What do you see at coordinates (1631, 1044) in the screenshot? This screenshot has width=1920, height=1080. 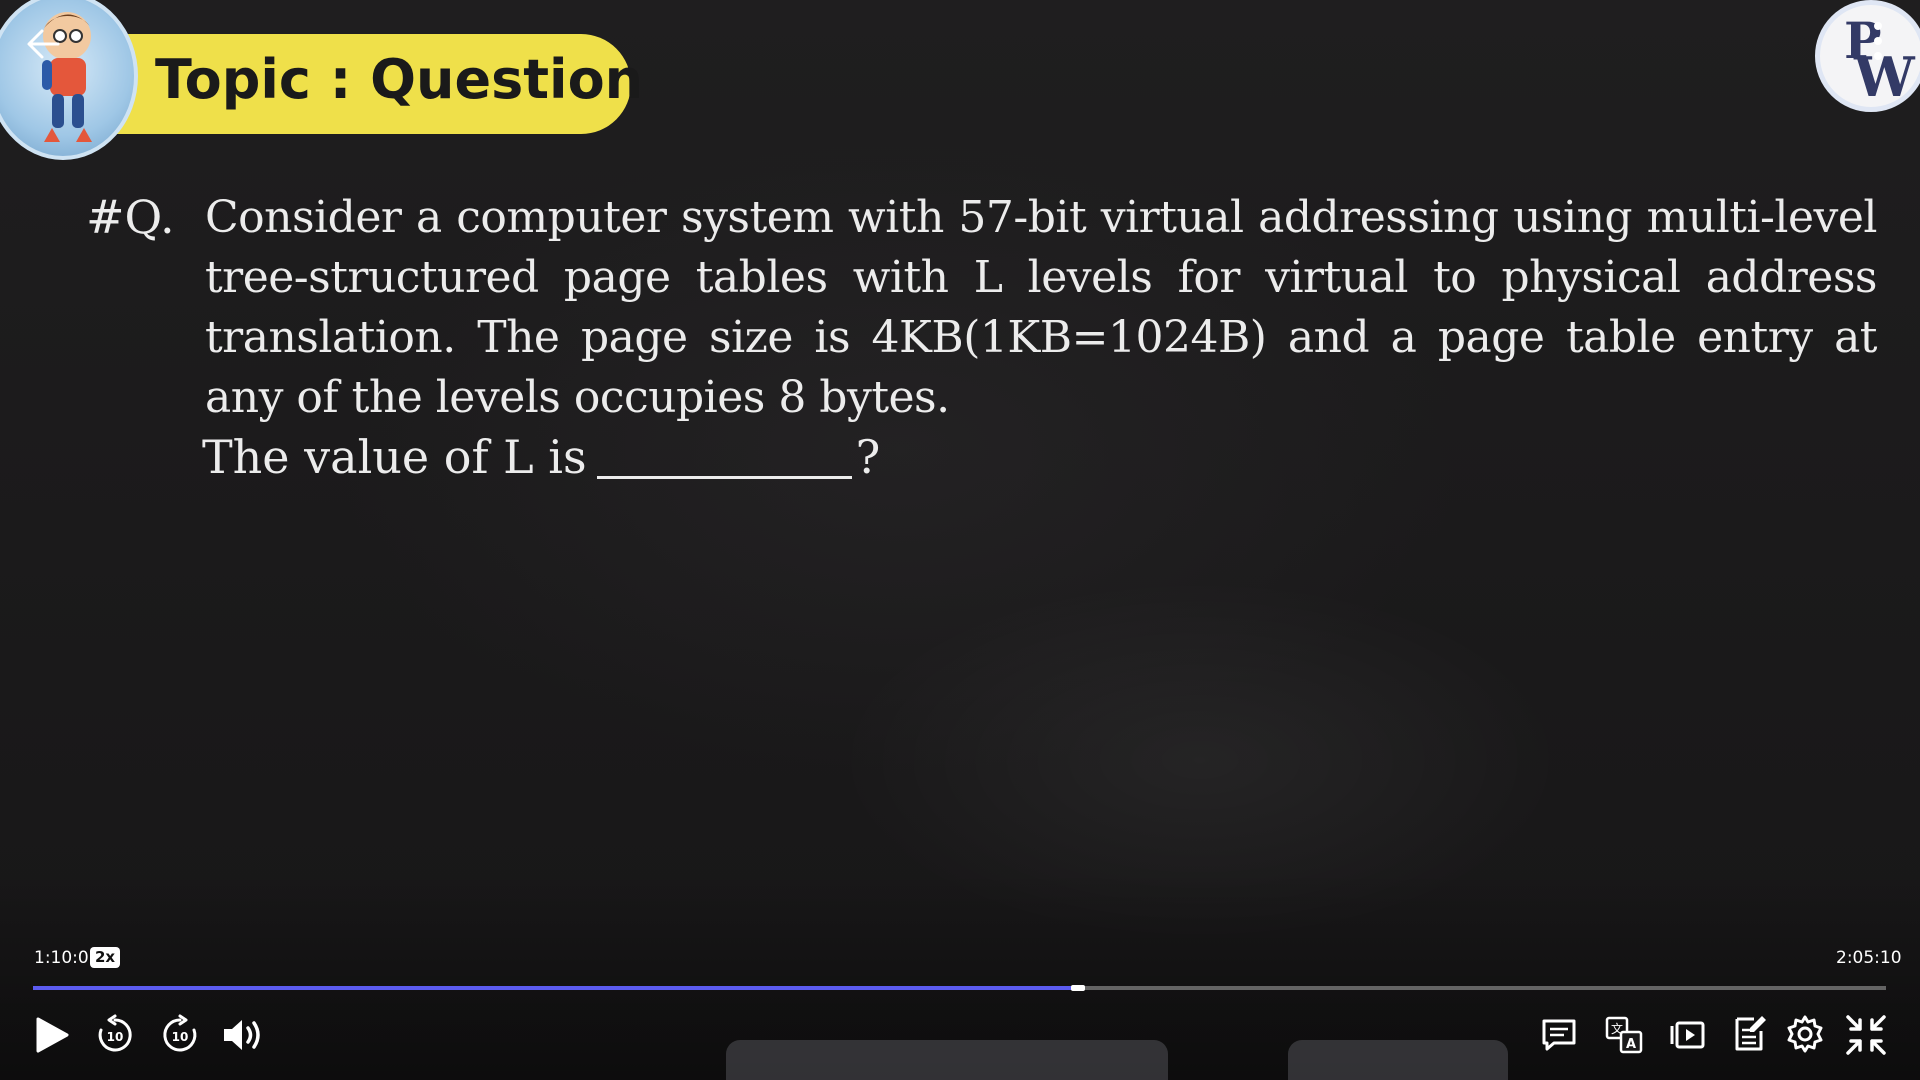 I see `svg-text: A` at bounding box center [1631, 1044].